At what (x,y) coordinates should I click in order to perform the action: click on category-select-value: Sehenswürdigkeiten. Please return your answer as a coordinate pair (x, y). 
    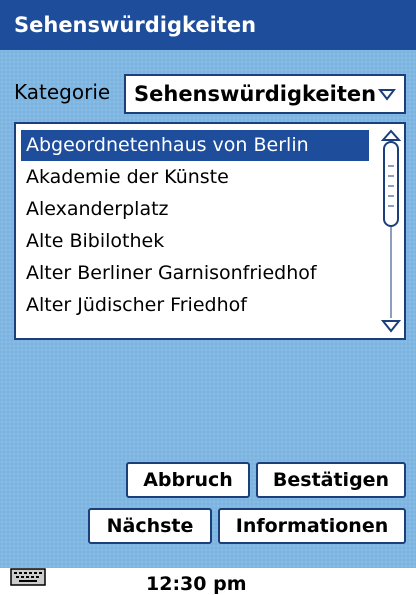
    Looking at the image, I should click on (255, 94).